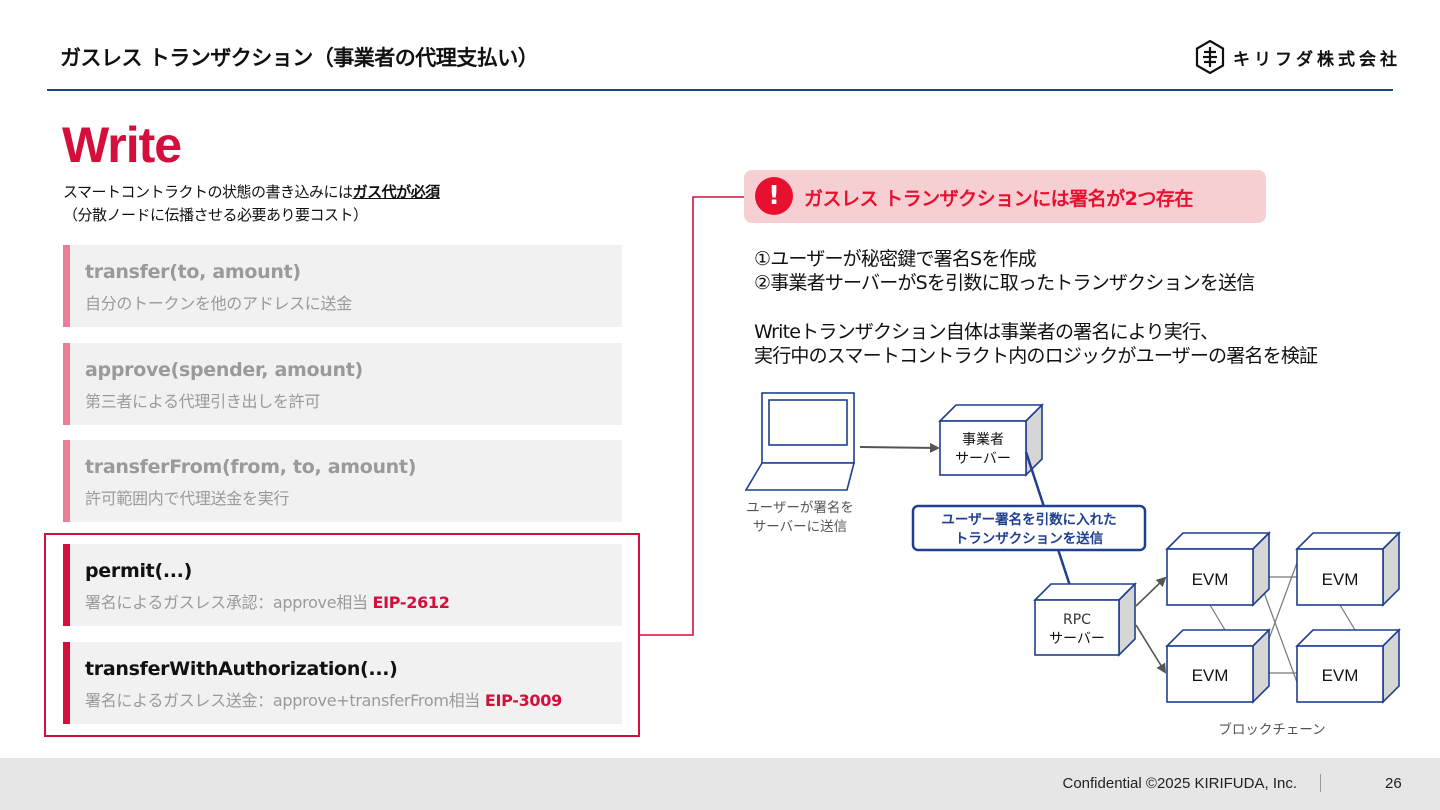 The height and width of the screenshot is (810, 1440). What do you see at coordinates (895, 259) in the screenshot?
I see `callout-point-1: ①ユーザーが秘密鍵で署名Sを作成` at bounding box center [895, 259].